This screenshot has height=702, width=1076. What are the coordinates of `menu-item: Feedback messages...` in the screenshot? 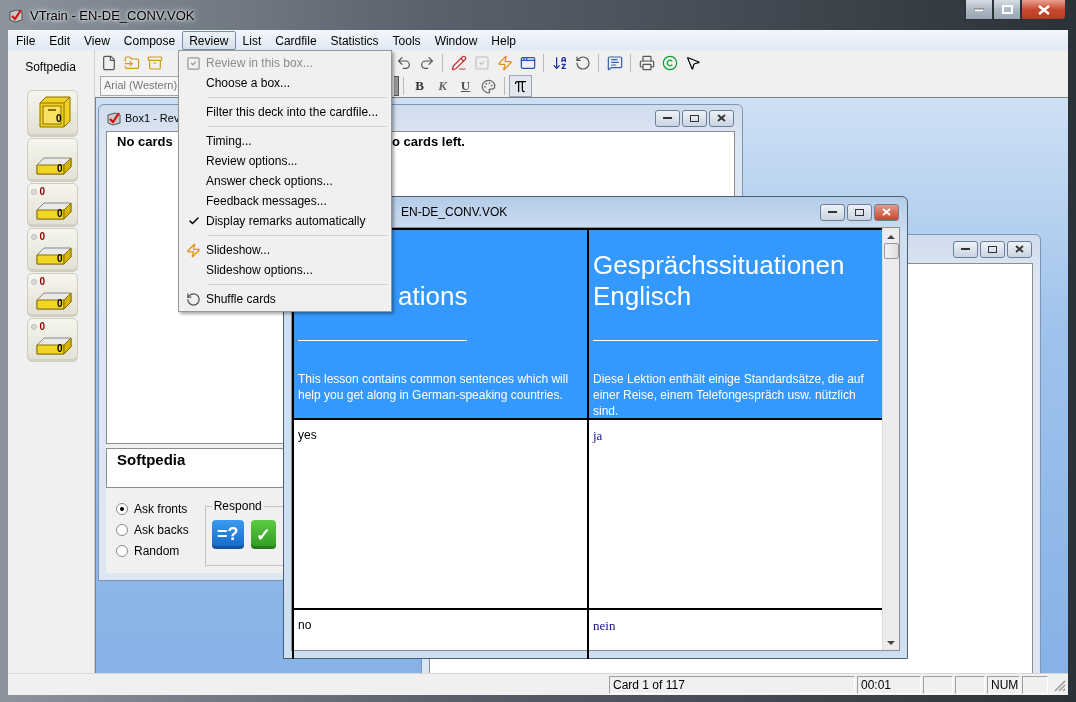 It's located at (285, 201).